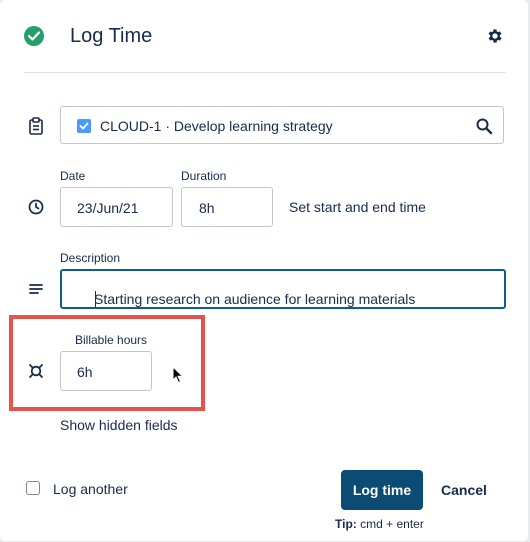 This screenshot has height=542, width=530. What do you see at coordinates (382, 490) in the screenshot?
I see `log-time-button: Log time` at bounding box center [382, 490].